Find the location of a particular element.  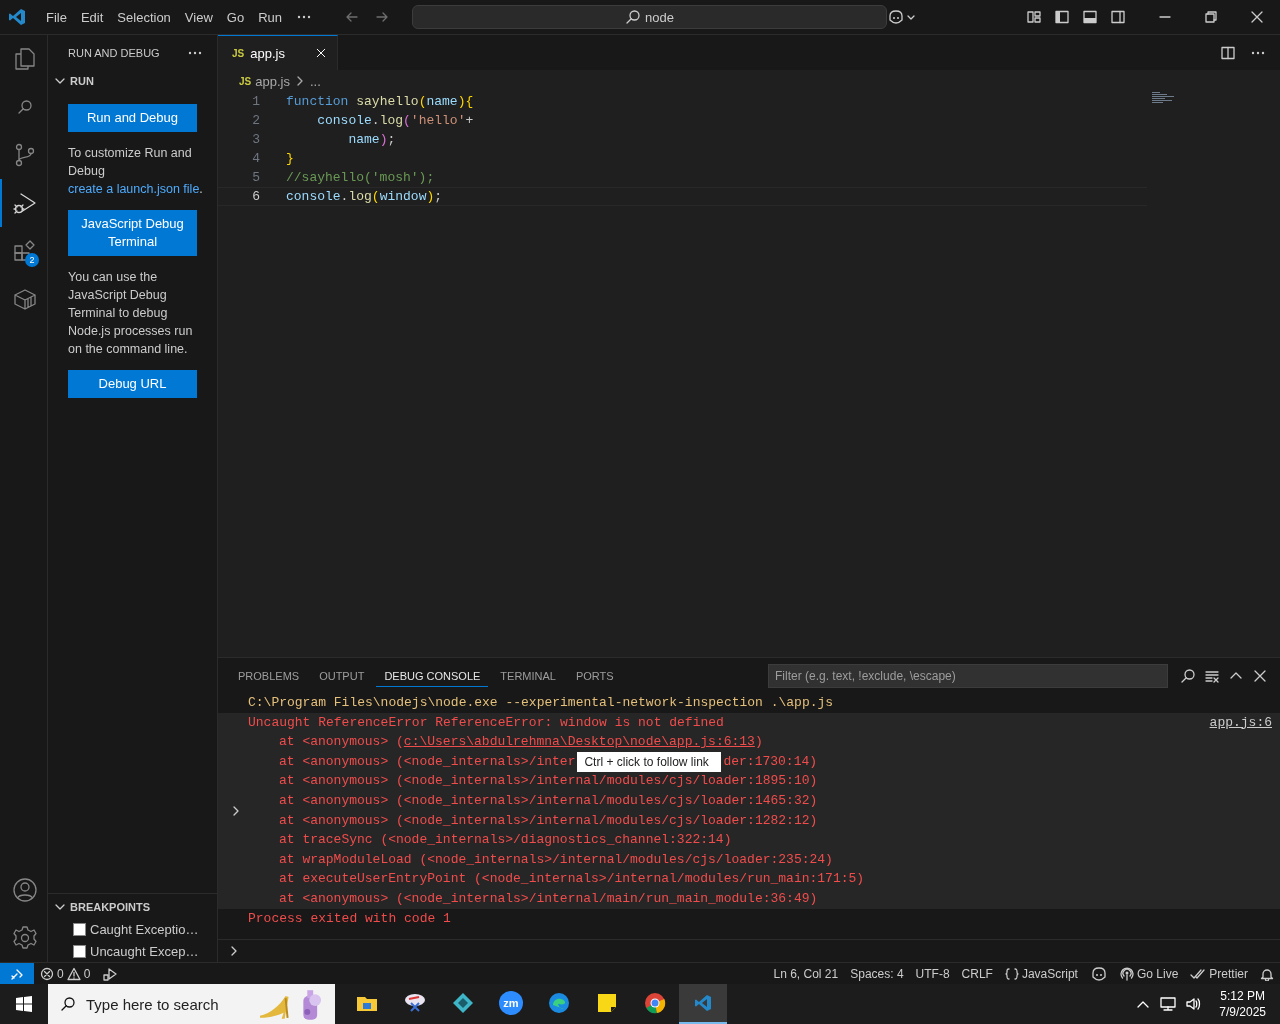

panel-tab: PROBLEMS is located at coordinates (269, 675).